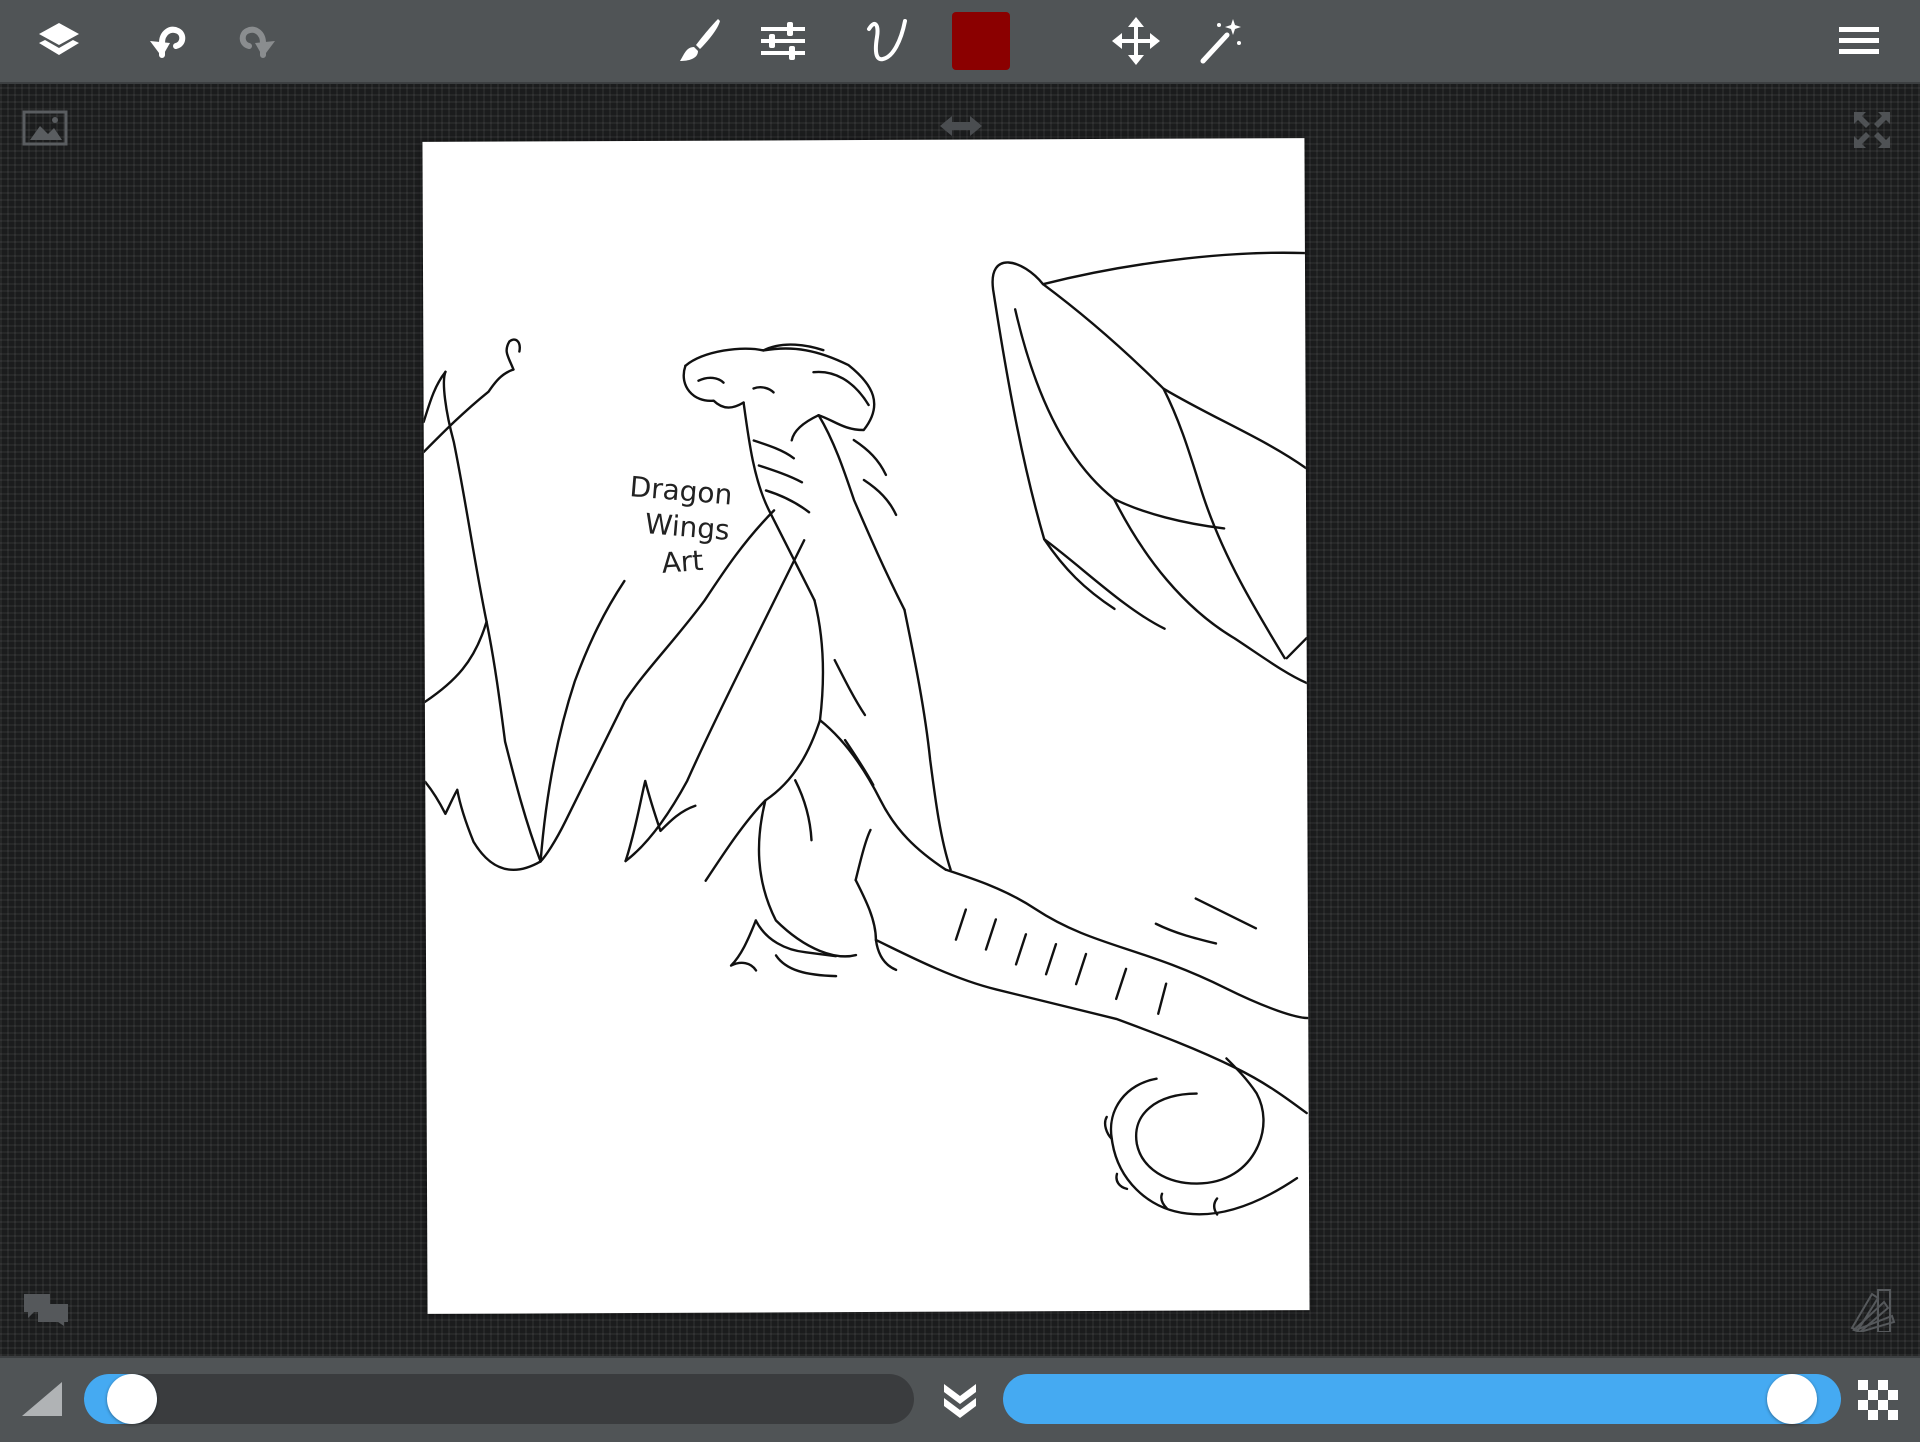 This screenshot has width=1920, height=1442. I want to click on menu-icon, so click(1859, 41).